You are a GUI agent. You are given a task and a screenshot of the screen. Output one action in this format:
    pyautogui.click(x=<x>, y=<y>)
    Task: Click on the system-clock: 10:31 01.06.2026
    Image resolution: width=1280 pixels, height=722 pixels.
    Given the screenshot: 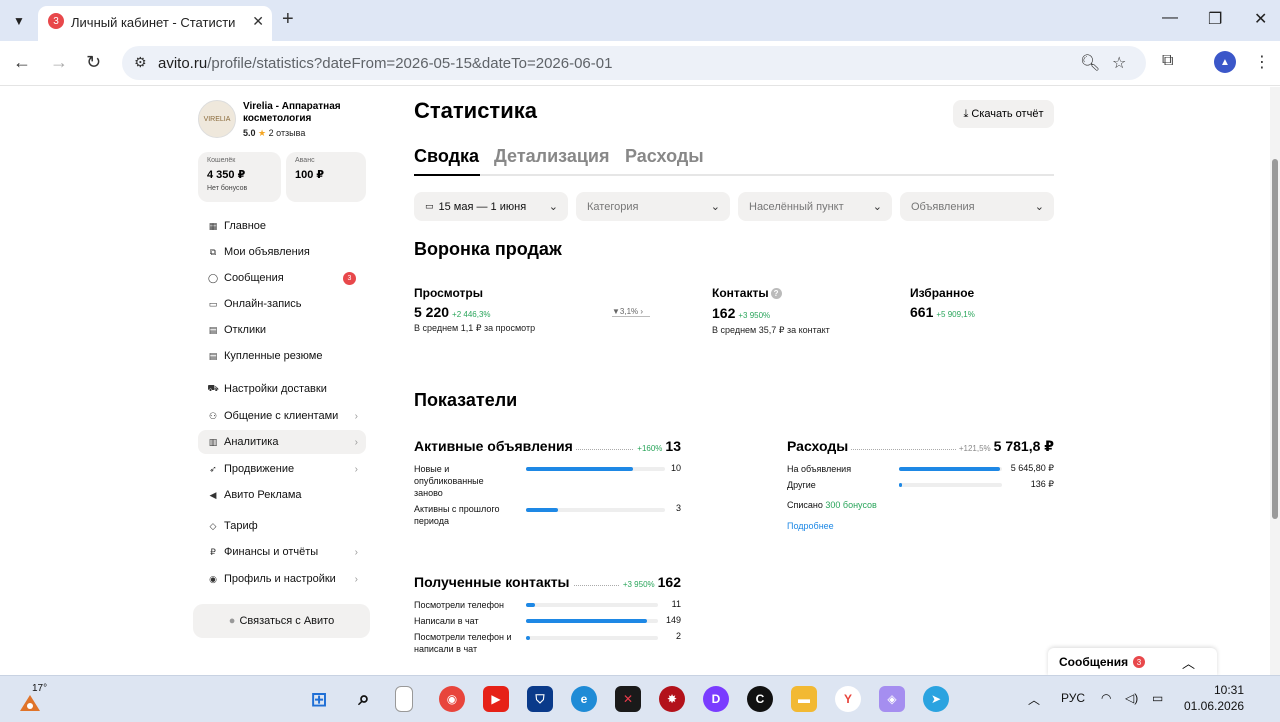 What is the action you would take?
    pyautogui.click(x=1214, y=698)
    